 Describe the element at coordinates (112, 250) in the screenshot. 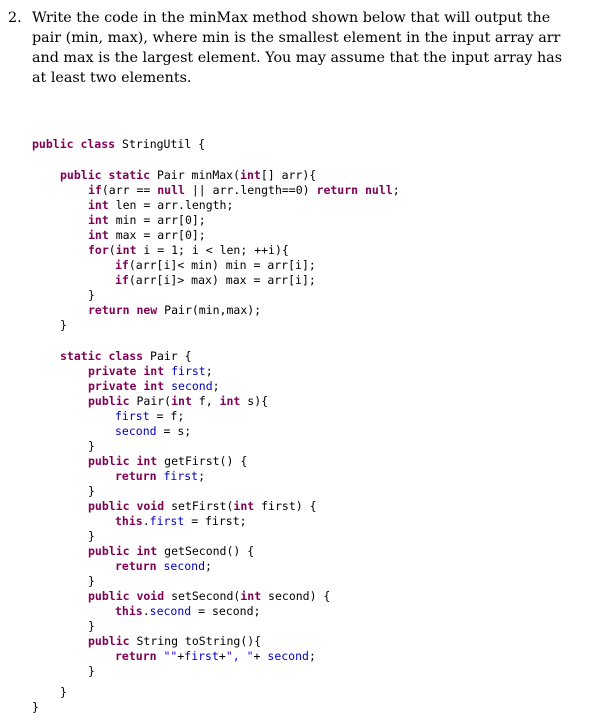

I see `code-token: (` at that location.